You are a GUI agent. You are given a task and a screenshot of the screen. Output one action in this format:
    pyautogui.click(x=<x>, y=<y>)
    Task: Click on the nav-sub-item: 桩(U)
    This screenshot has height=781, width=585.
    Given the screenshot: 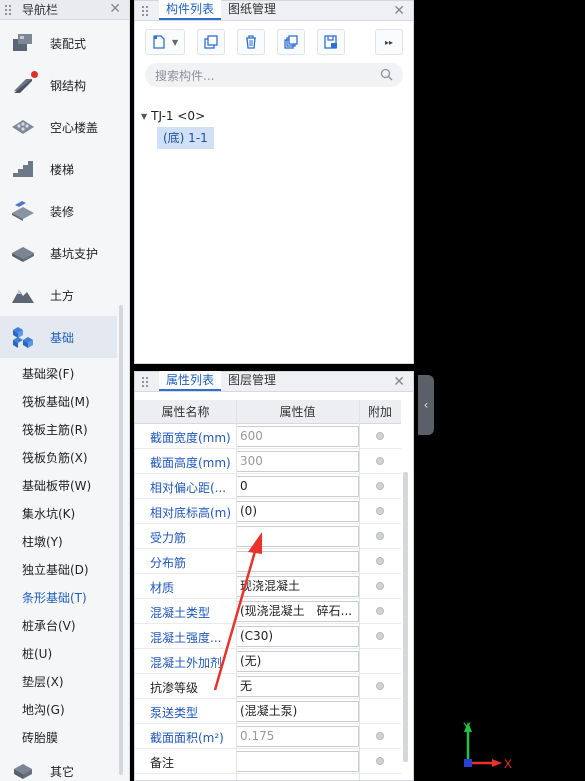 What is the action you would take?
    pyautogui.click(x=37, y=653)
    